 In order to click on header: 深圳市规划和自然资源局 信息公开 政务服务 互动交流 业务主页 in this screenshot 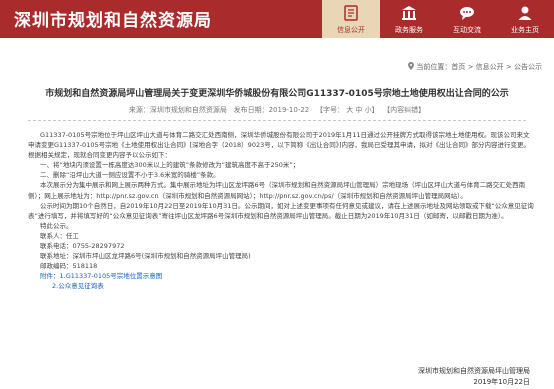, I will do `click(277, 19)`.